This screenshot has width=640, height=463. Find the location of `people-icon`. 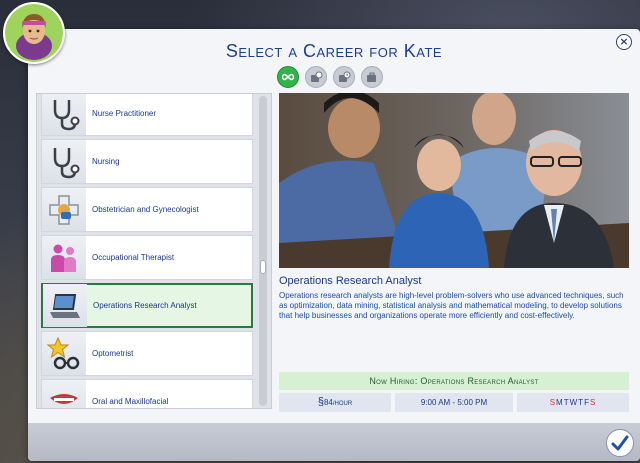

people-icon is located at coordinates (64, 257).